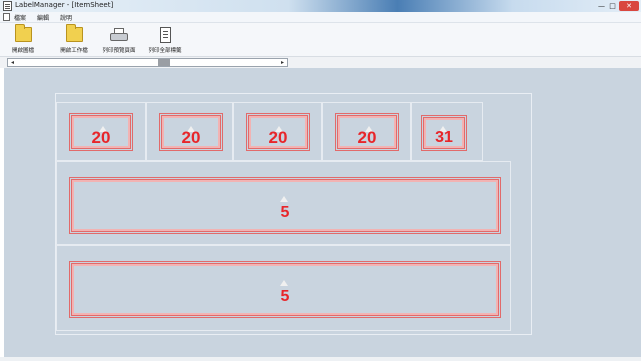  Describe the element at coordinates (147, 62) in the screenshot. I see `horizontal-scrollbar: ◂ ▸` at that location.